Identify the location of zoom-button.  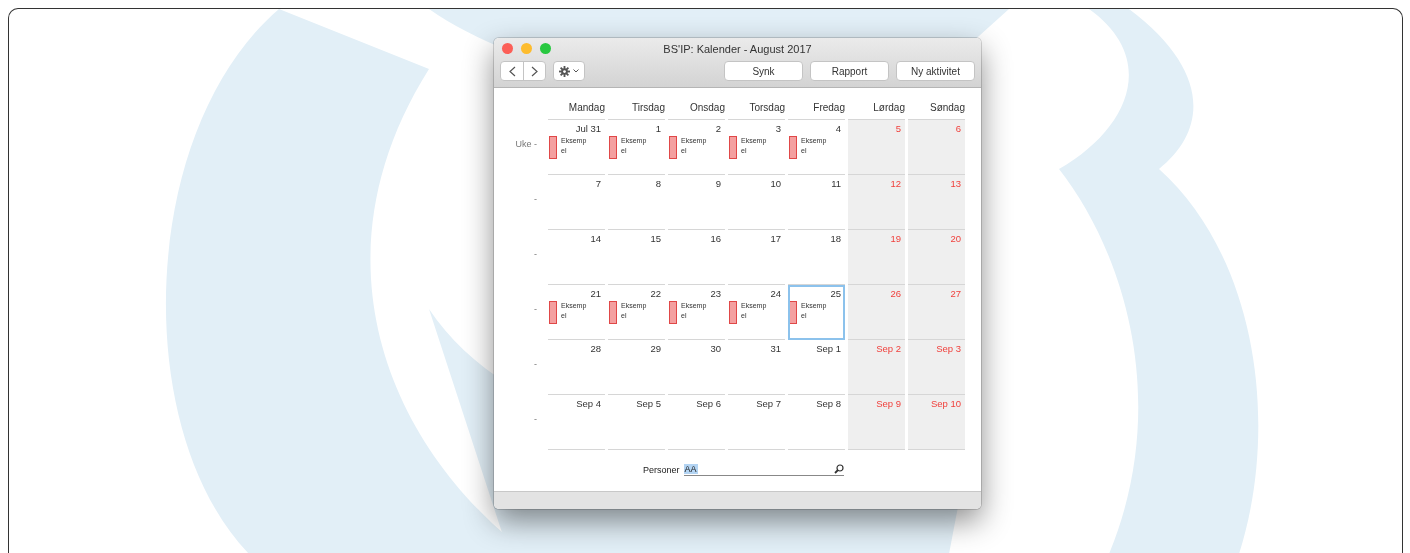
(545, 48).